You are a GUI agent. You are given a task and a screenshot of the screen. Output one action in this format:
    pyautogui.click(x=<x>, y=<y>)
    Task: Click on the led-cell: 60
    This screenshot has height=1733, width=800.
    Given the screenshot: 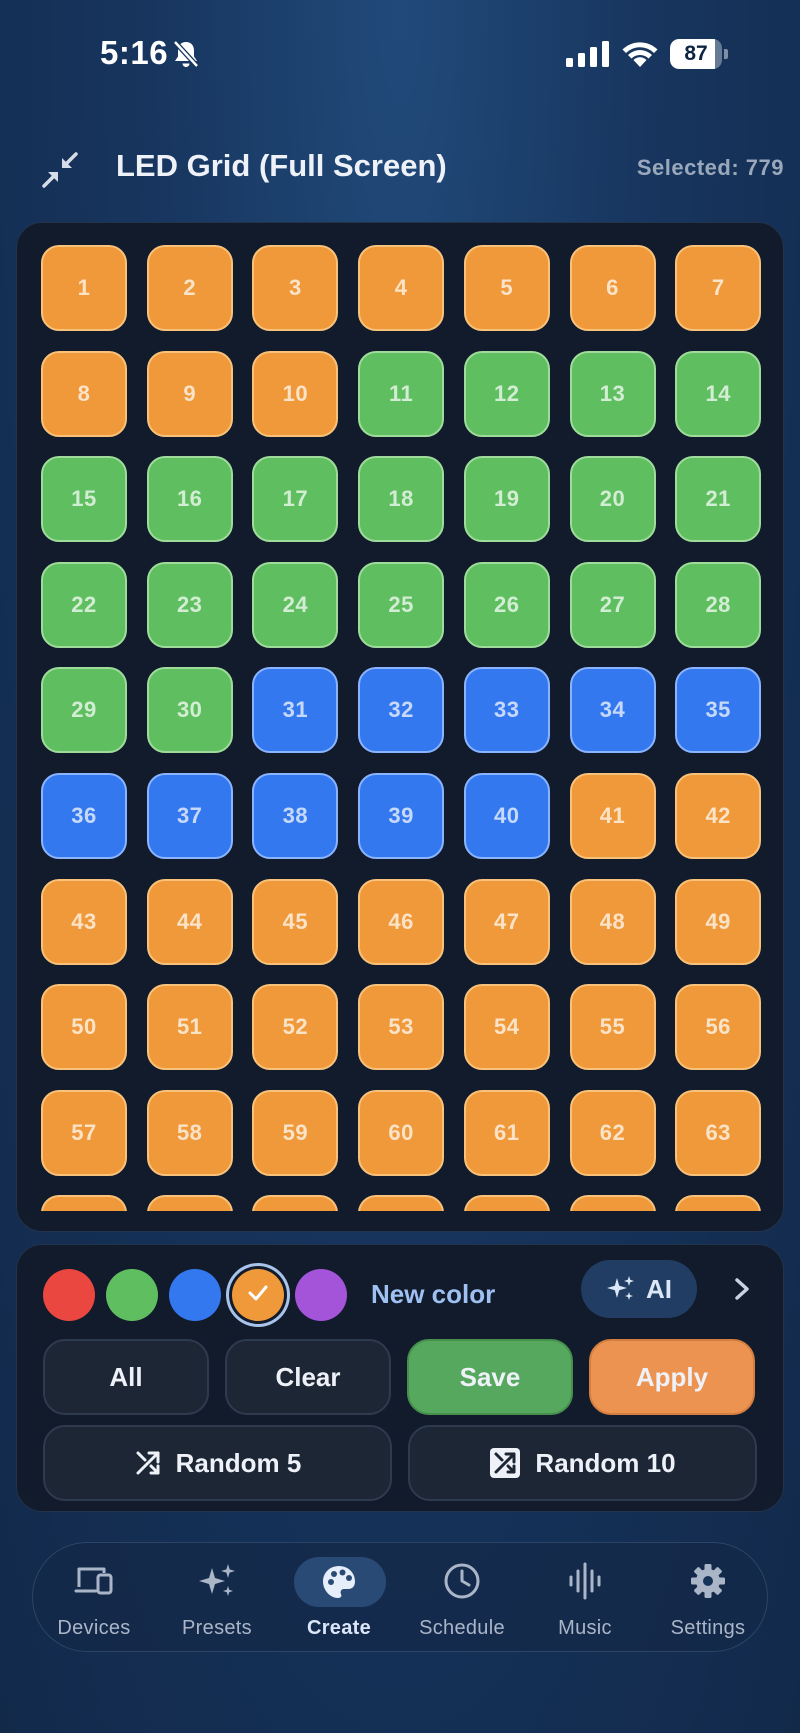 What is the action you would take?
    pyautogui.click(x=401, y=1132)
    